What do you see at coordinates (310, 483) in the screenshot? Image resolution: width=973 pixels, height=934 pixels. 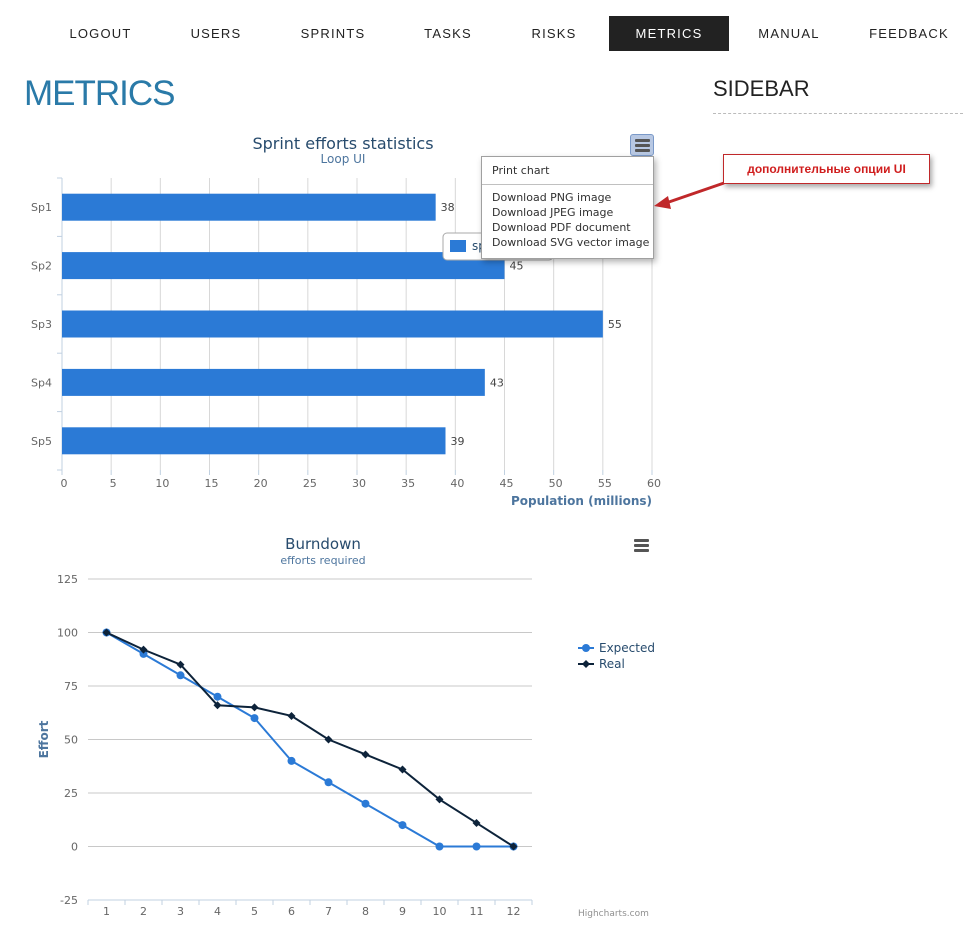 I see `chart1-x-tick-label: 25` at bounding box center [310, 483].